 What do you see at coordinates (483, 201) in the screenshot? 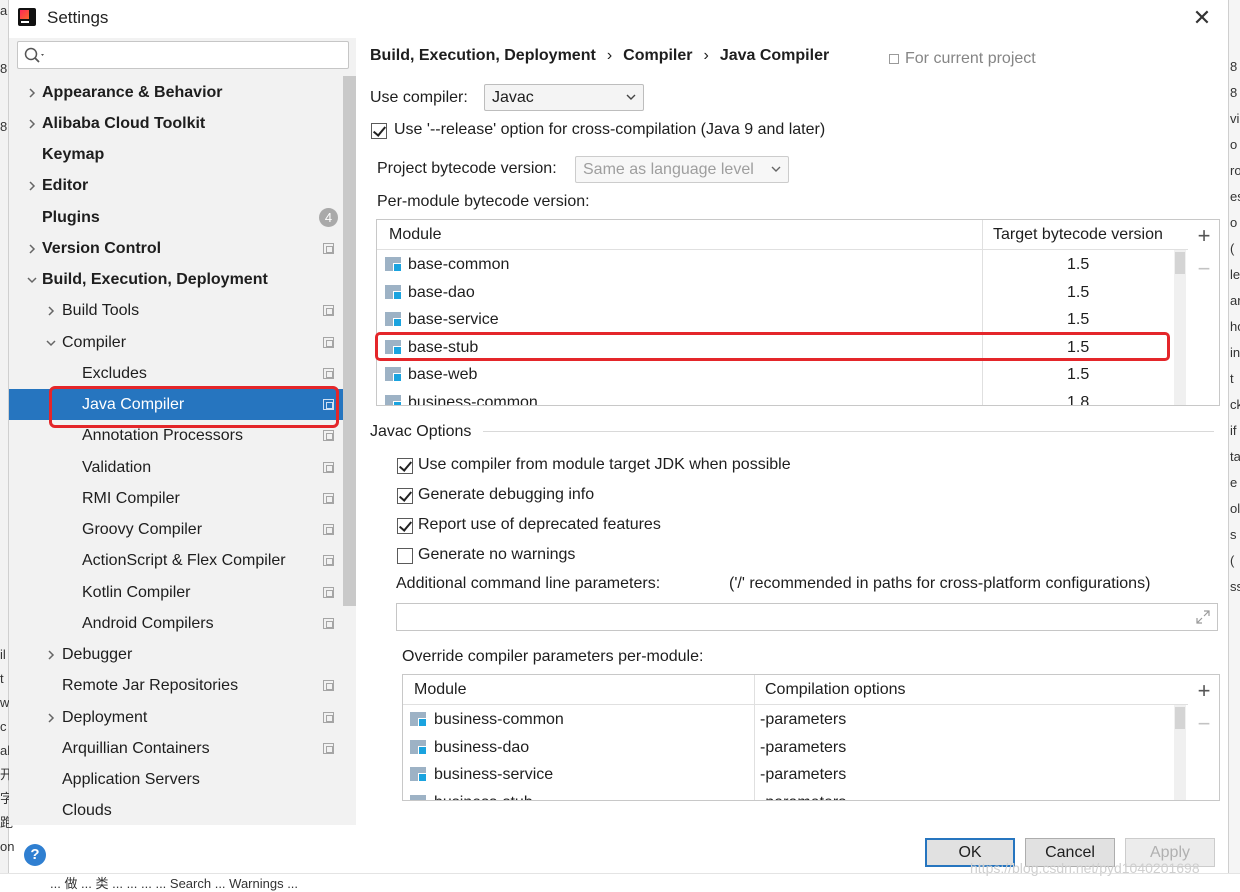
I see `per-module-bytecode-label: Per-module bytecode version:` at bounding box center [483, 201].